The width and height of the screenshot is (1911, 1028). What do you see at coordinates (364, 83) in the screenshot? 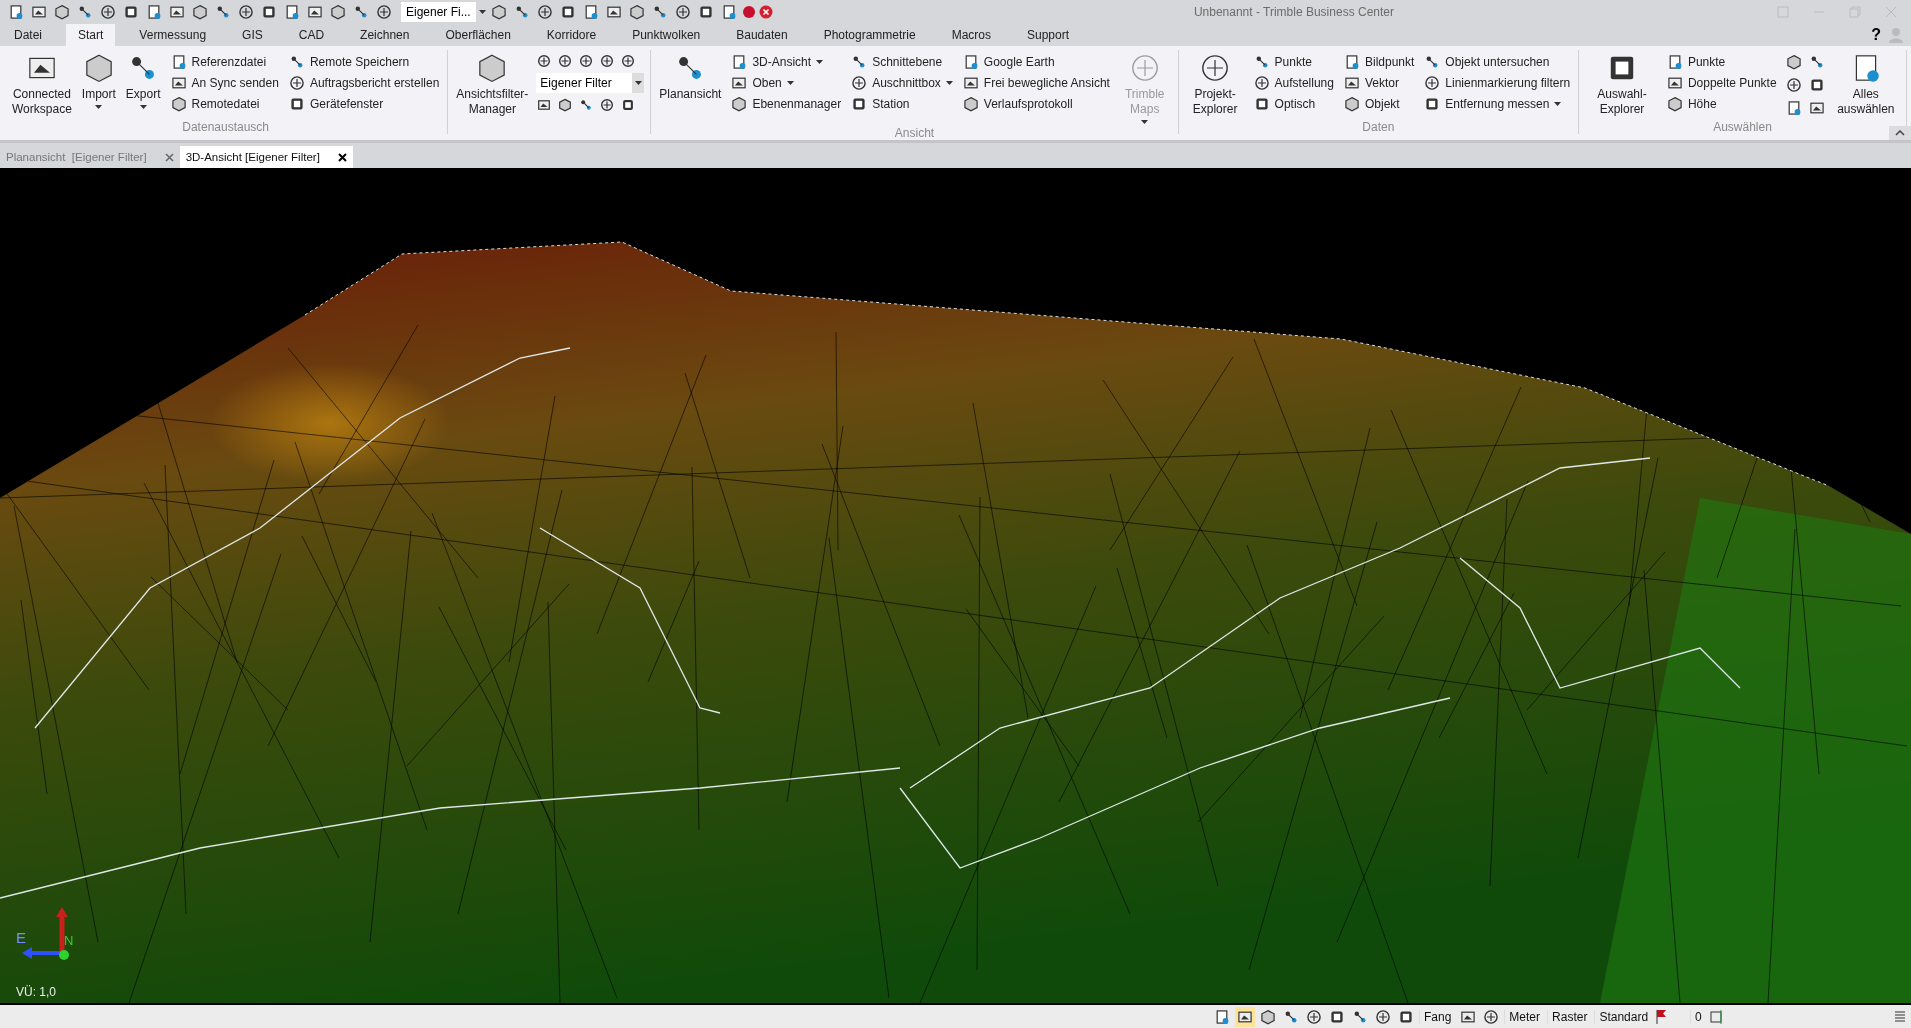
I see `ribbon-button: Auftragsbericht erstellen` at bounding box center [364, 83].